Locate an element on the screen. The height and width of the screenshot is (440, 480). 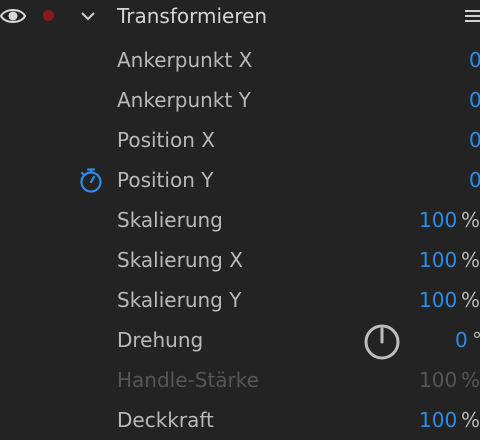
property-label: Handle-Stärke is located at coordinates (188, 380).